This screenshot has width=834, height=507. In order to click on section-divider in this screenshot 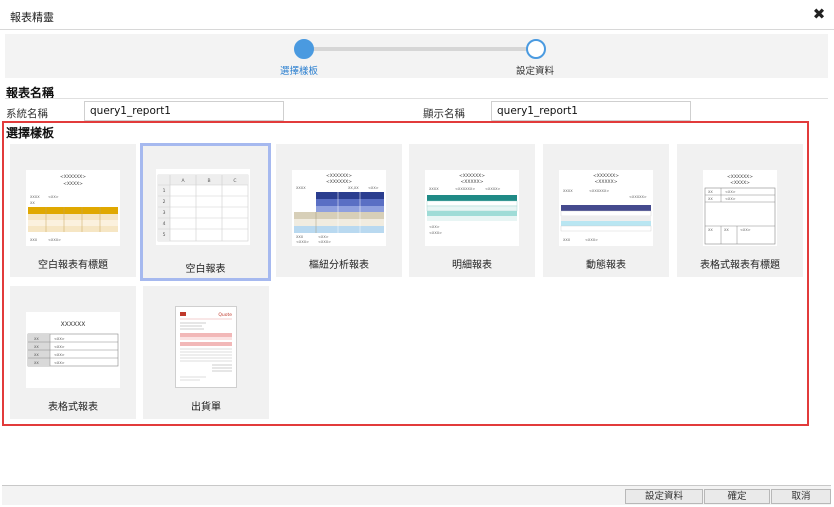, I will do `click(416, 98)`.